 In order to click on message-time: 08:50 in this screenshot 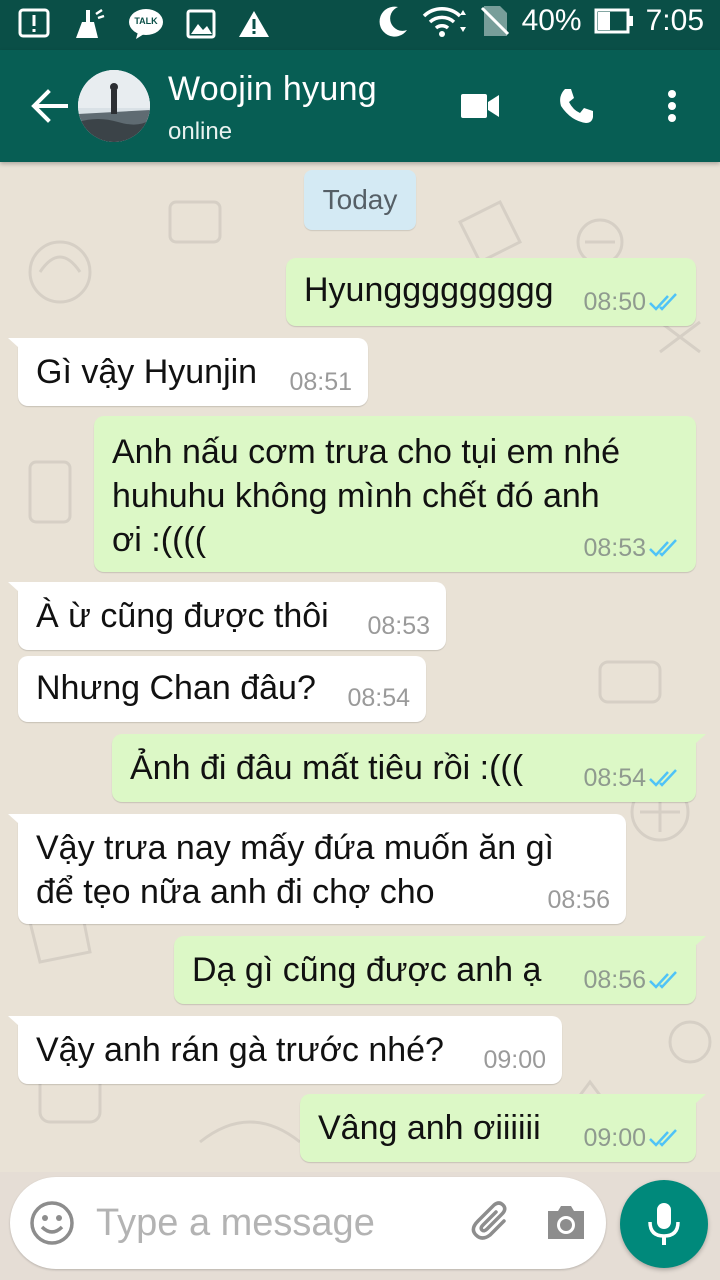, I will do `click(614, 302)`.